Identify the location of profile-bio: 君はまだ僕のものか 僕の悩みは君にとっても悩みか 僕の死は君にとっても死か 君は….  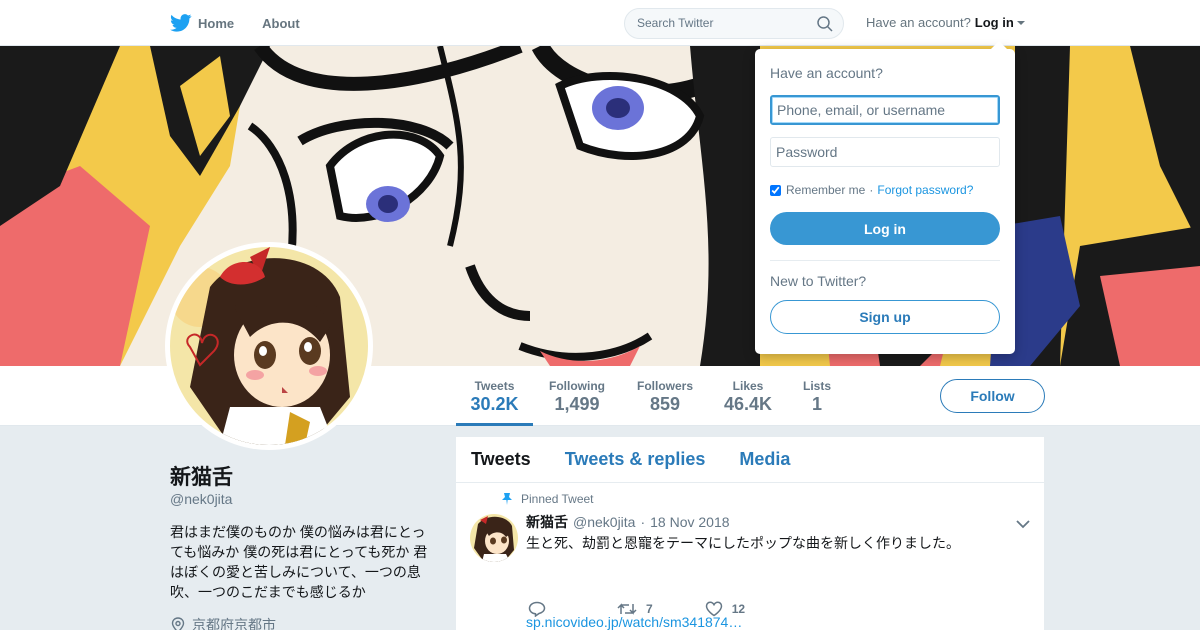
(299, 562).